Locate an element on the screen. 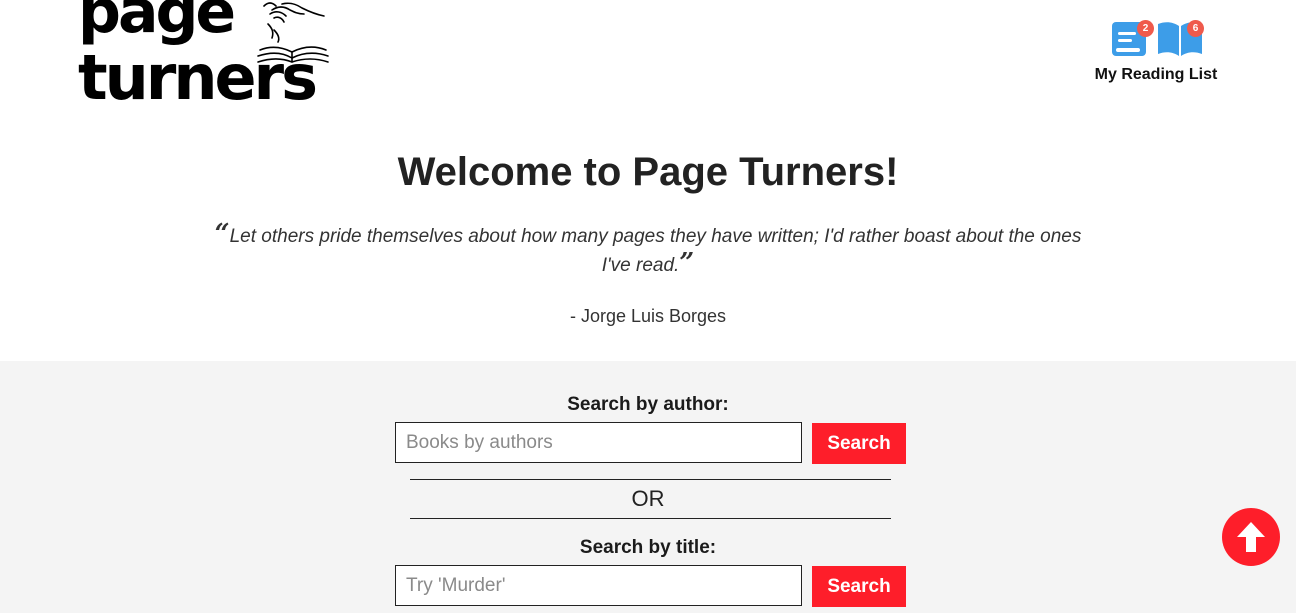 The width and height of the screenshot is (1296, 613). logo-word-page: page is located at coordinates (157, 23).